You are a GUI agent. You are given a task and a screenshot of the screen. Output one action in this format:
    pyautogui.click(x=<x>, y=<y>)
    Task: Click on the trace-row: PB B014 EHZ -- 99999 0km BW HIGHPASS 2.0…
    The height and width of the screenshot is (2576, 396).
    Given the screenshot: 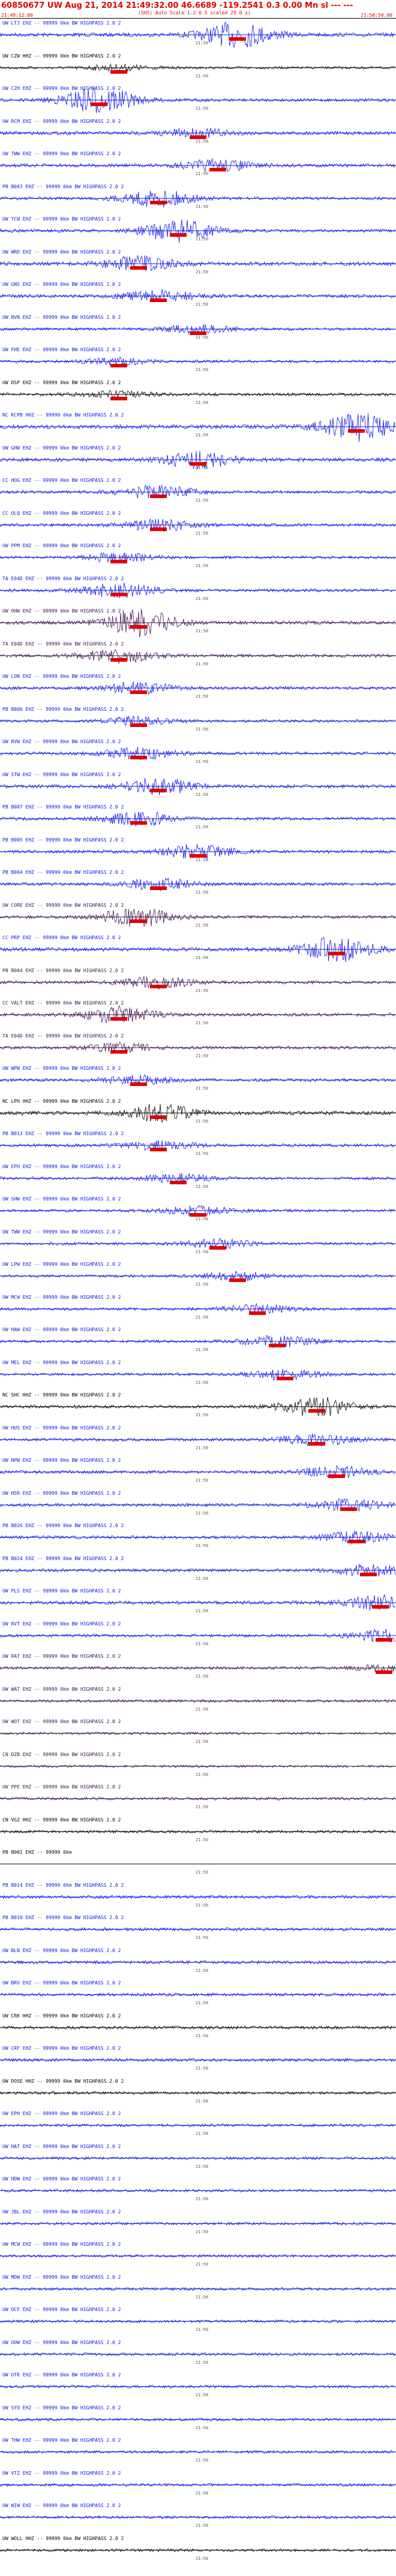 What is the action you would take?
    pyautogui.click(x=198, y=1899)
    